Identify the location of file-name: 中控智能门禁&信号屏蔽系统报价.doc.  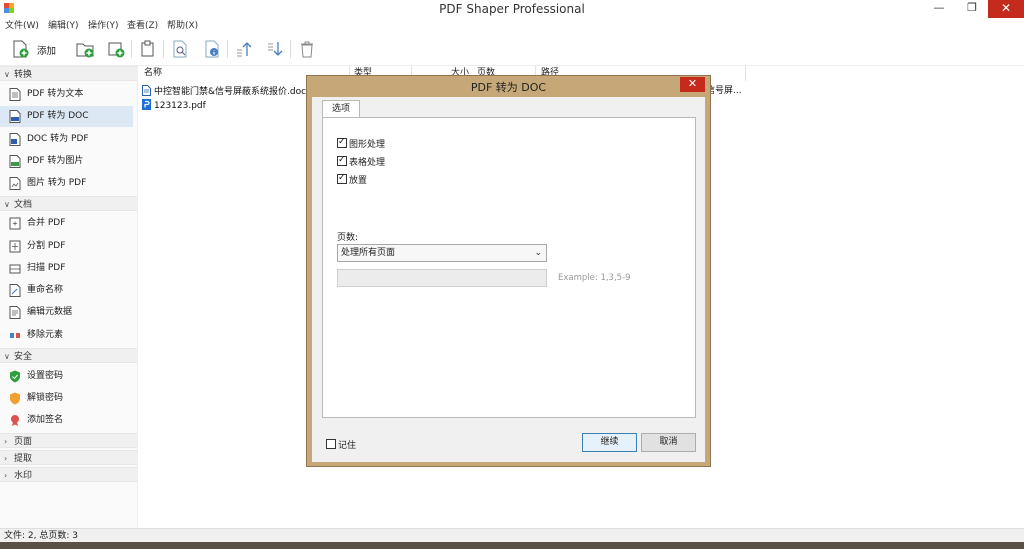
(230, 92).